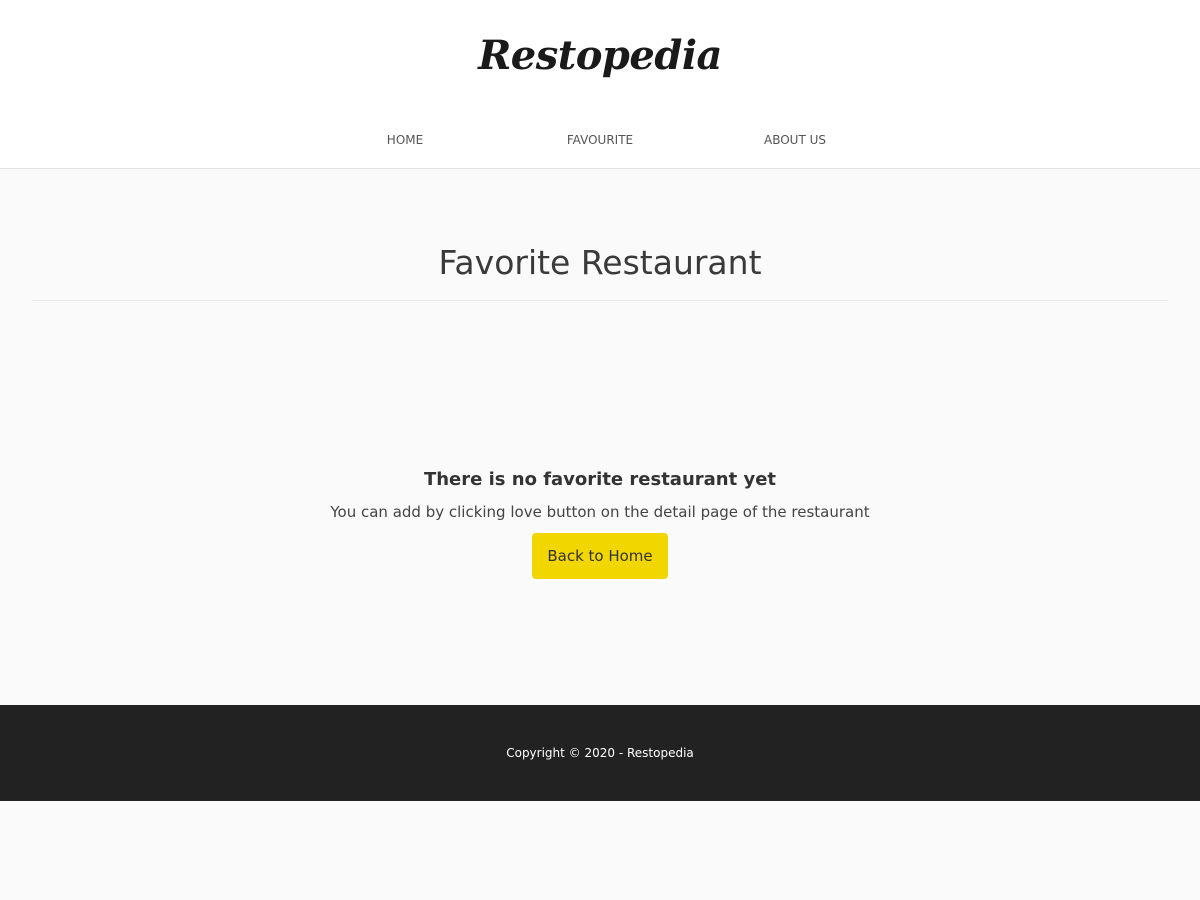  I want to click on footer: Copyright © 2020 - Restopedia, so click(600, 753).